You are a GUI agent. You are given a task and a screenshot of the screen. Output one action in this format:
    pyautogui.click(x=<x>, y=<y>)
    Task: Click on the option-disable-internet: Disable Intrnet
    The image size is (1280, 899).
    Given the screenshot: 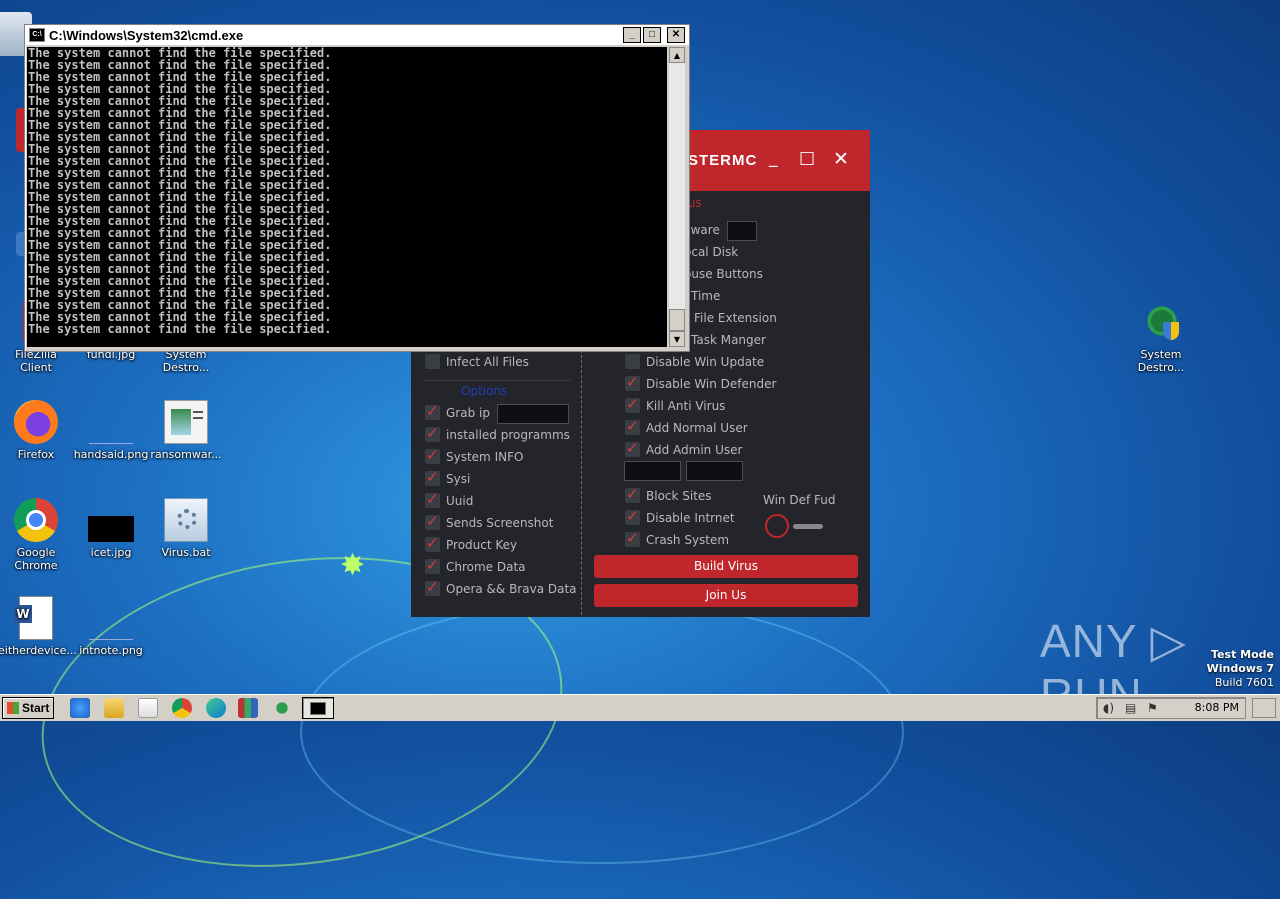 What is the action you would take?
    pyautogui.click(x=690, y=518)
    